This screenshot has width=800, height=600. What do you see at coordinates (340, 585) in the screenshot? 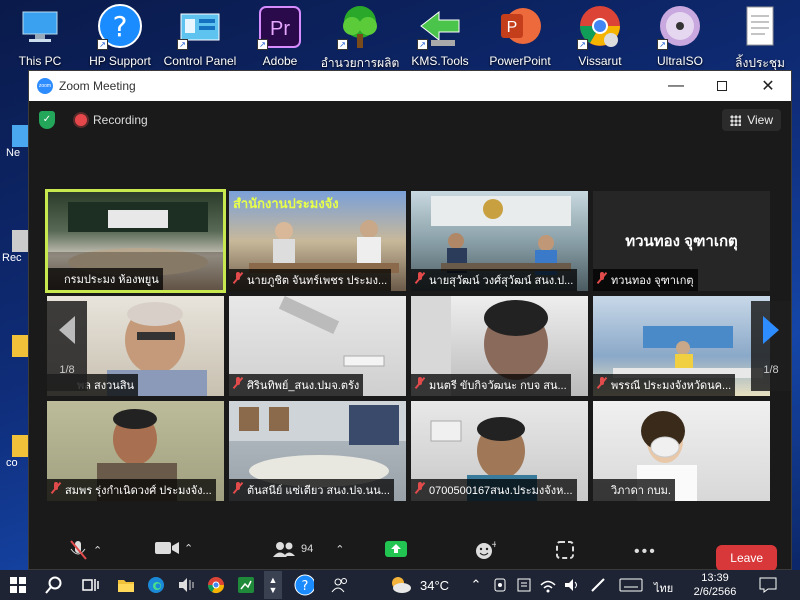
I see `people-button` at bounding box center [340, 585].